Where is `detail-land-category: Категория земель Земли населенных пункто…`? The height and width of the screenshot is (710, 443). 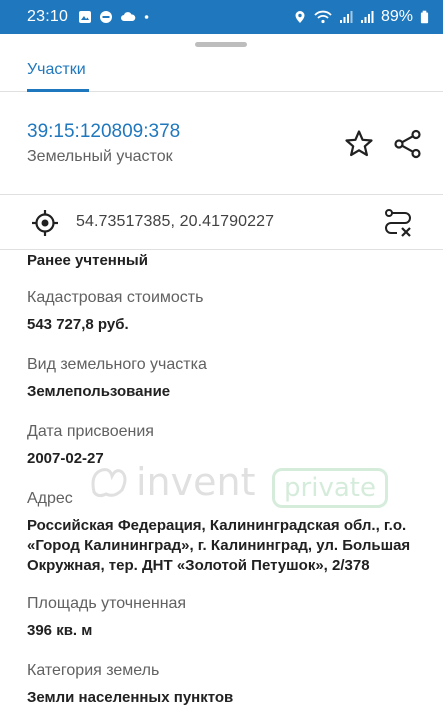
detail-land-category: Категория земель Земли населенных пункто… is located at coordinates (224, 684).